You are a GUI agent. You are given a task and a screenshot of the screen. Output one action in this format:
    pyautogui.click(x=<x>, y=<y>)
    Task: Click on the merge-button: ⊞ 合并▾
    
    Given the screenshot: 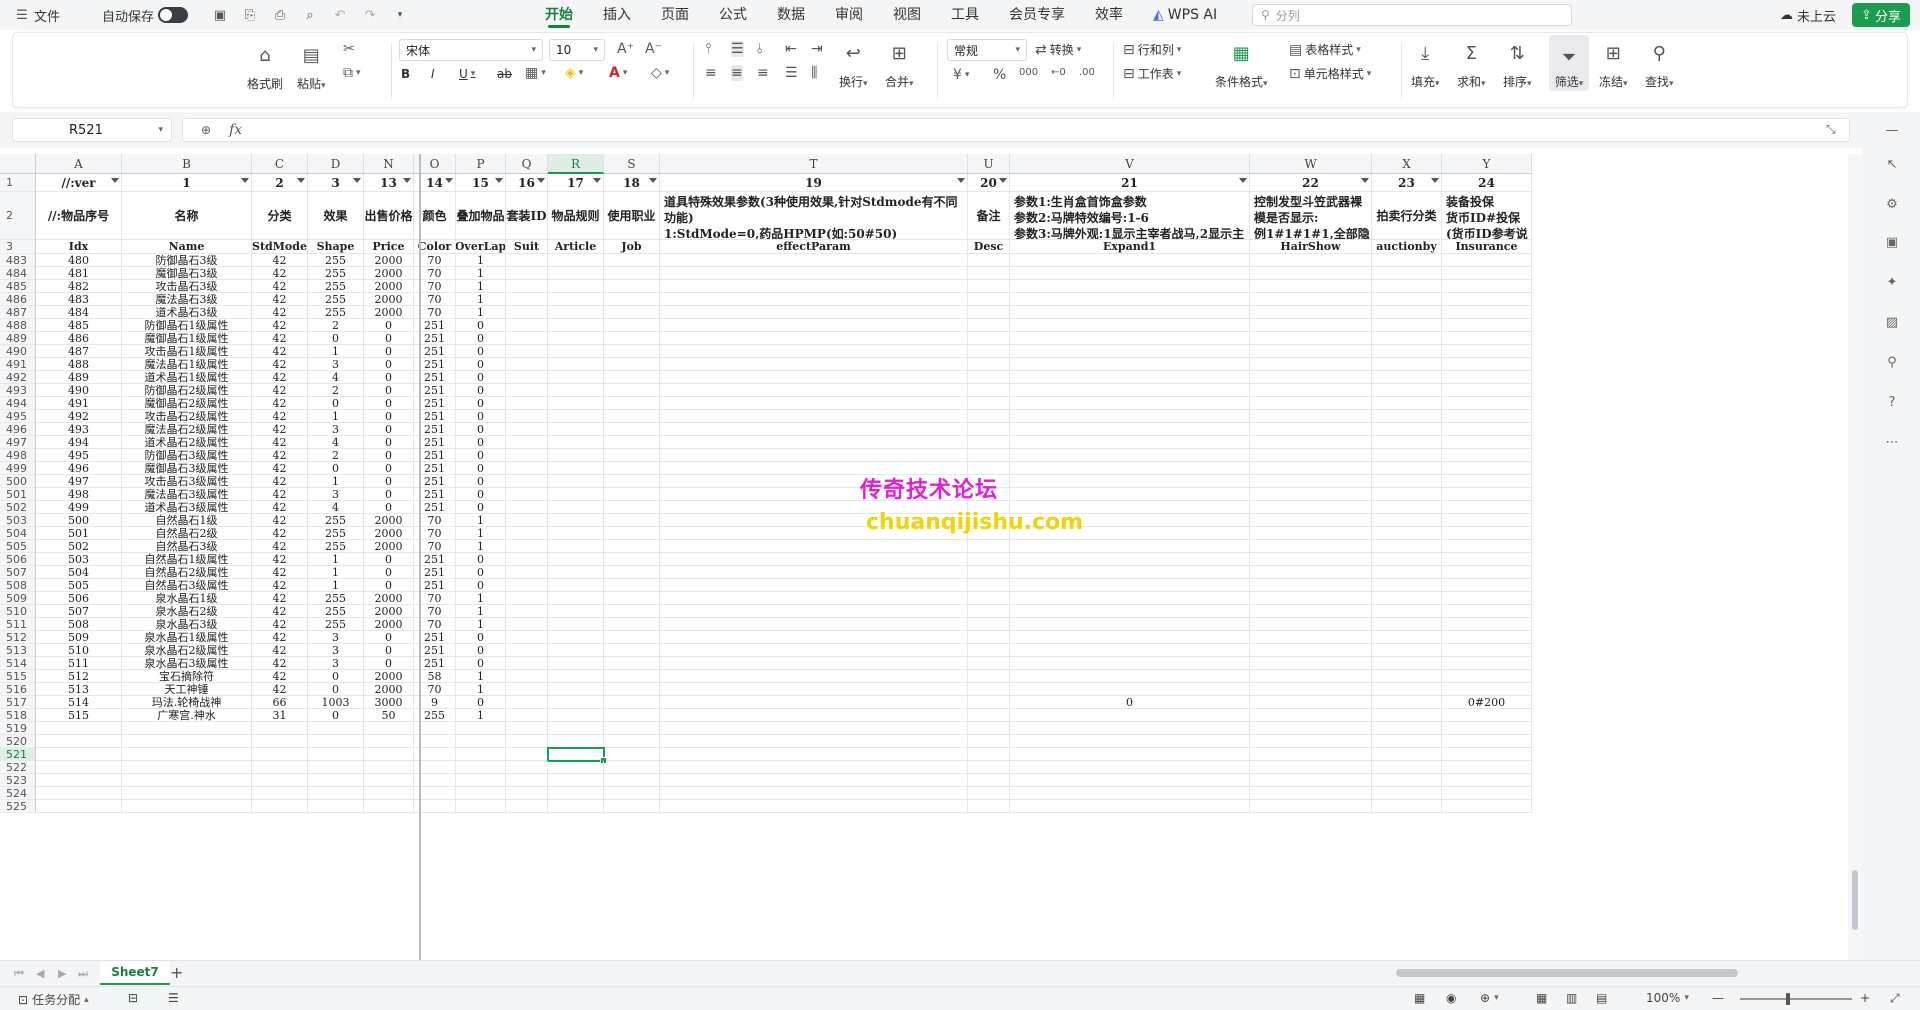 What is the action you would take?
    pyautogui.click(x=899, y=60)
    